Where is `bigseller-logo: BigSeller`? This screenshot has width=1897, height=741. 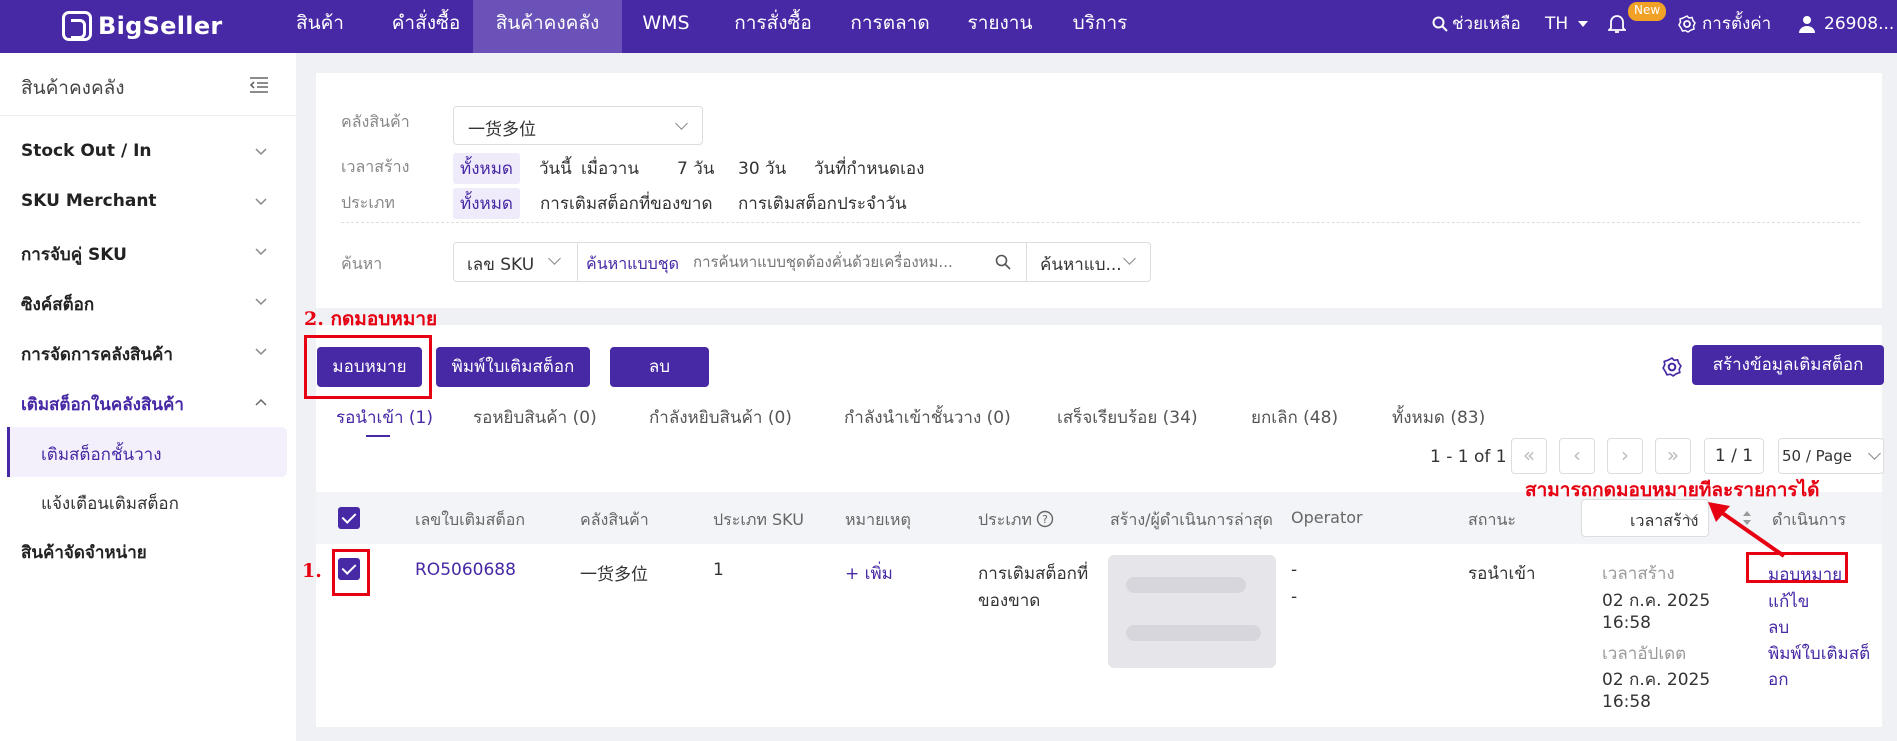
bigseller-logo: BigSeller is located at coordinates (142, 26).